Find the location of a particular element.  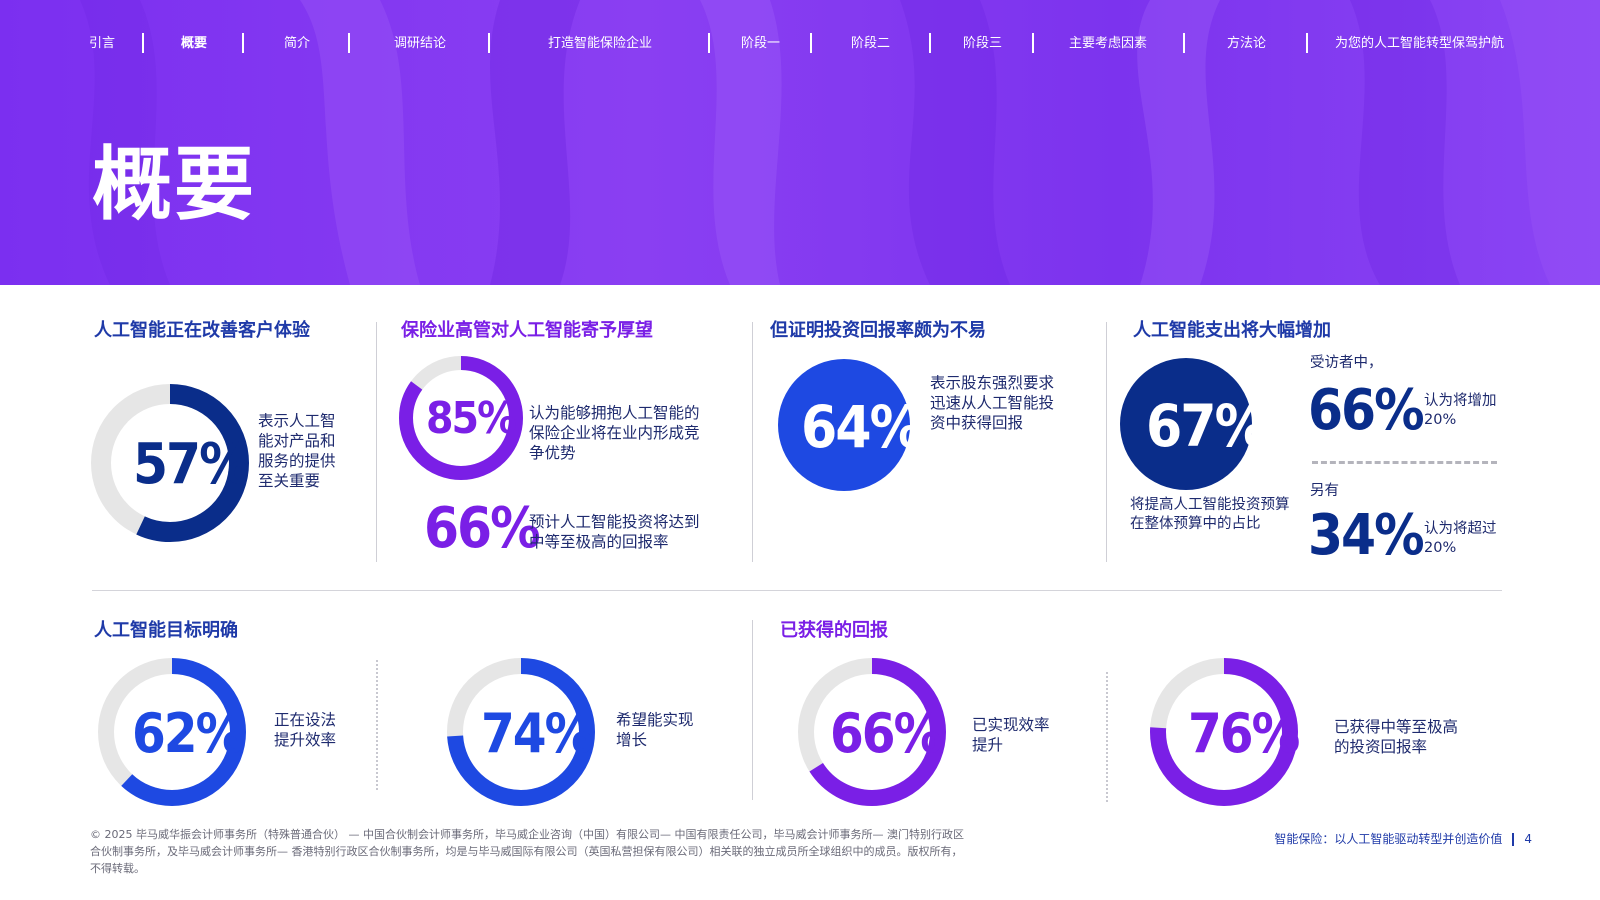

stat-62-desc: 正在设法提升效率 is located at coordinates (305, 730).